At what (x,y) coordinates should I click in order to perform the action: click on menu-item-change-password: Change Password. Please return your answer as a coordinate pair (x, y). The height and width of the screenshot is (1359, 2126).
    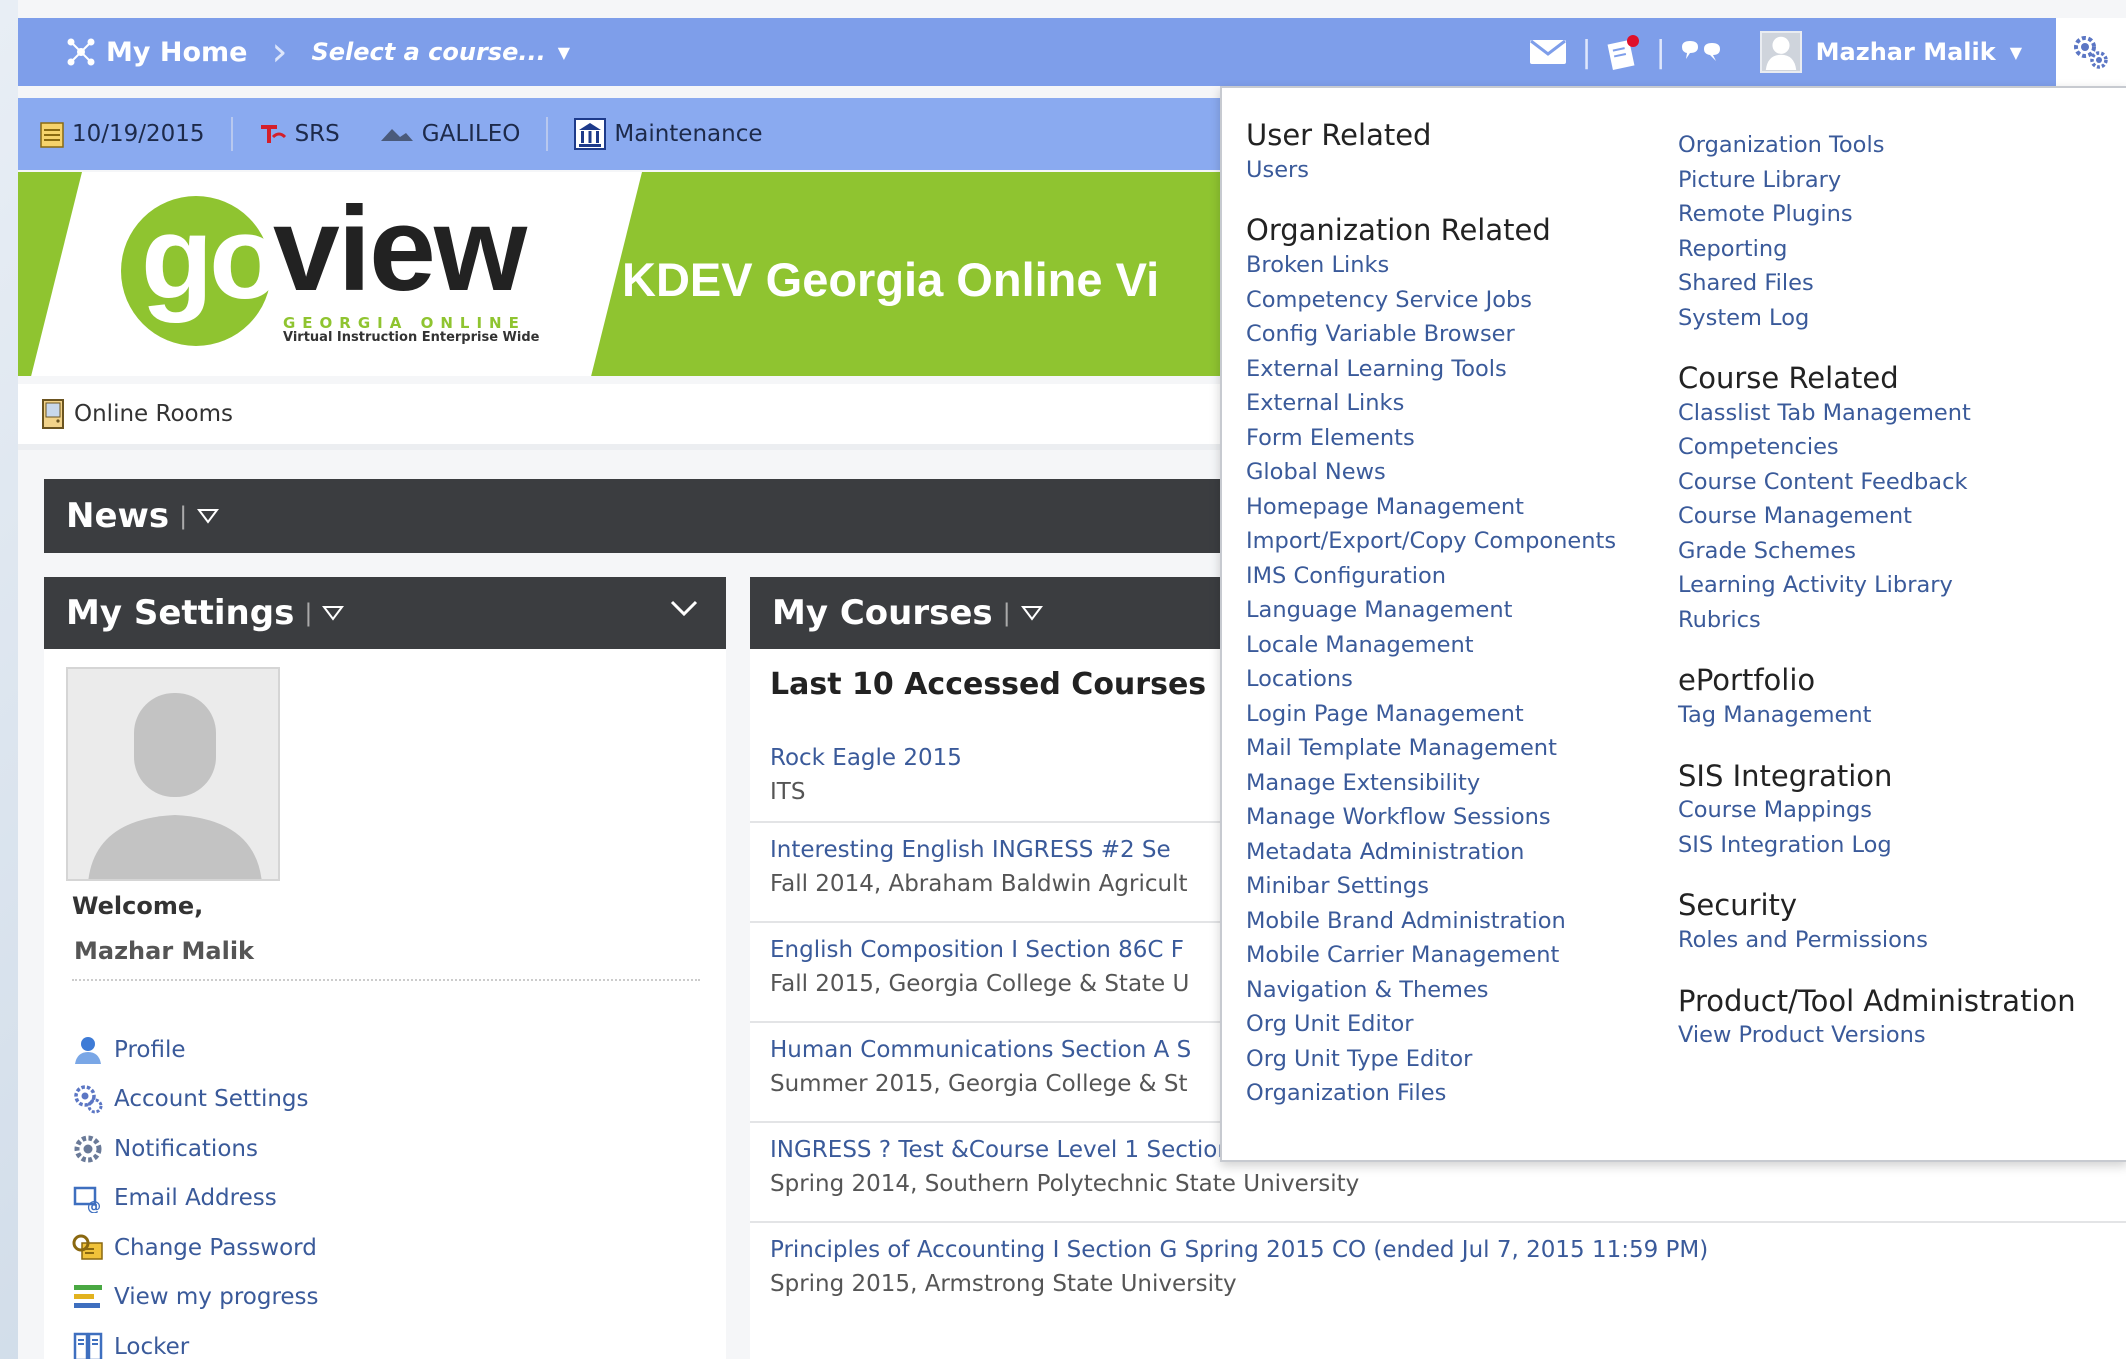
    Looking at the image, I should click on (195, 1248).